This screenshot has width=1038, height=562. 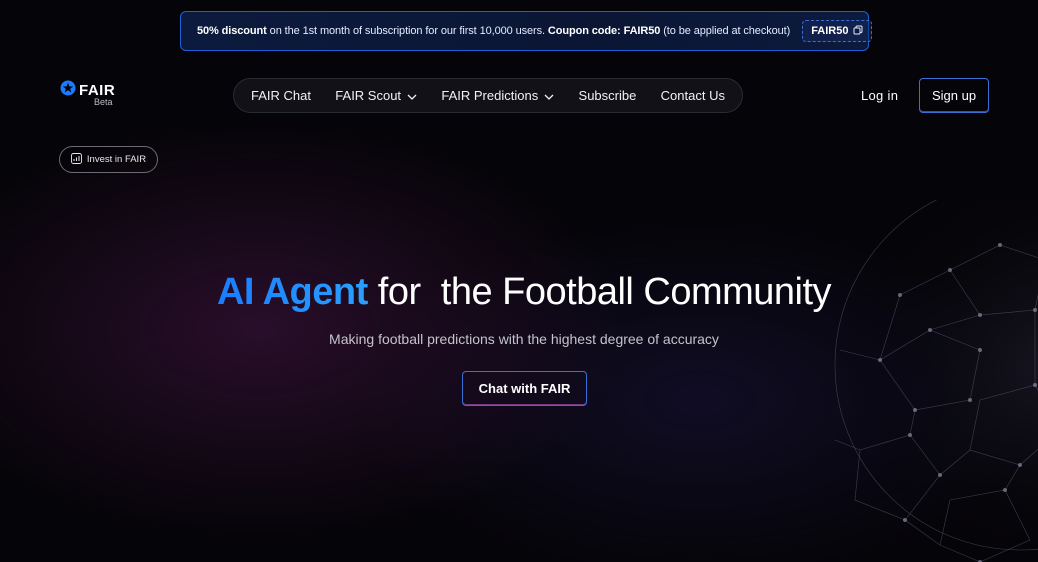 I want to click on nav-item-label: FAIR Scout, so click(x=368, y=95).